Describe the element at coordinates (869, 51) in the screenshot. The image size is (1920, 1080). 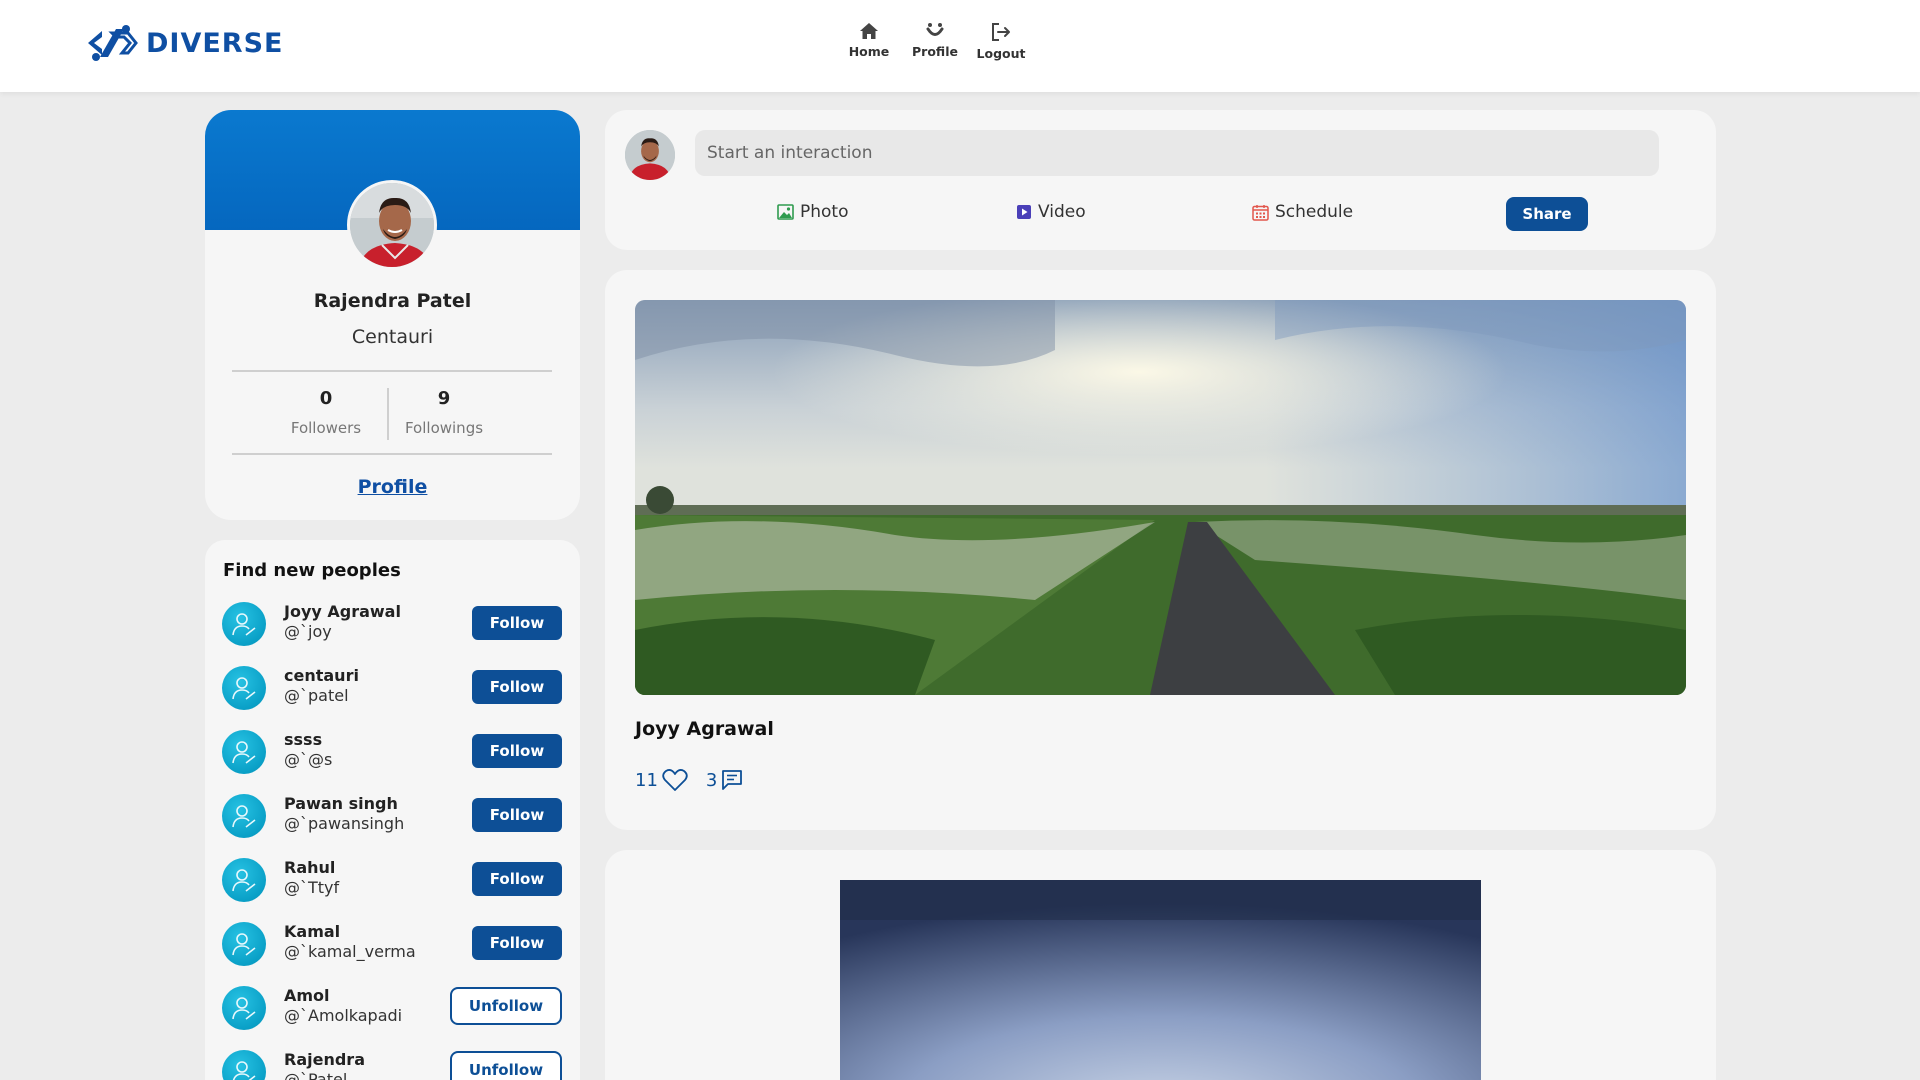
I see `nav-home-label: Home` at that location.